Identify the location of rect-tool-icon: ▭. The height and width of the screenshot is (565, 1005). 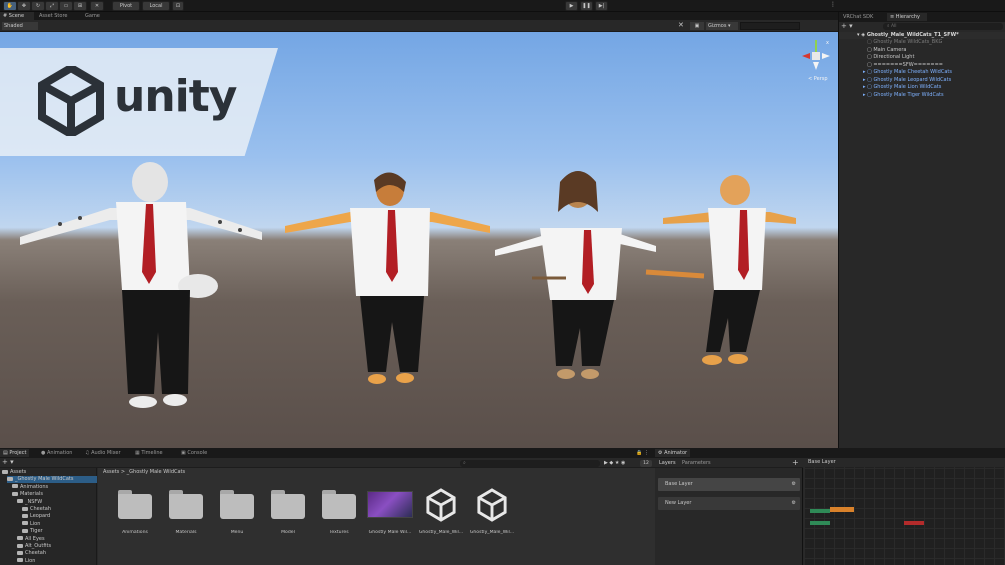
(66, 6).